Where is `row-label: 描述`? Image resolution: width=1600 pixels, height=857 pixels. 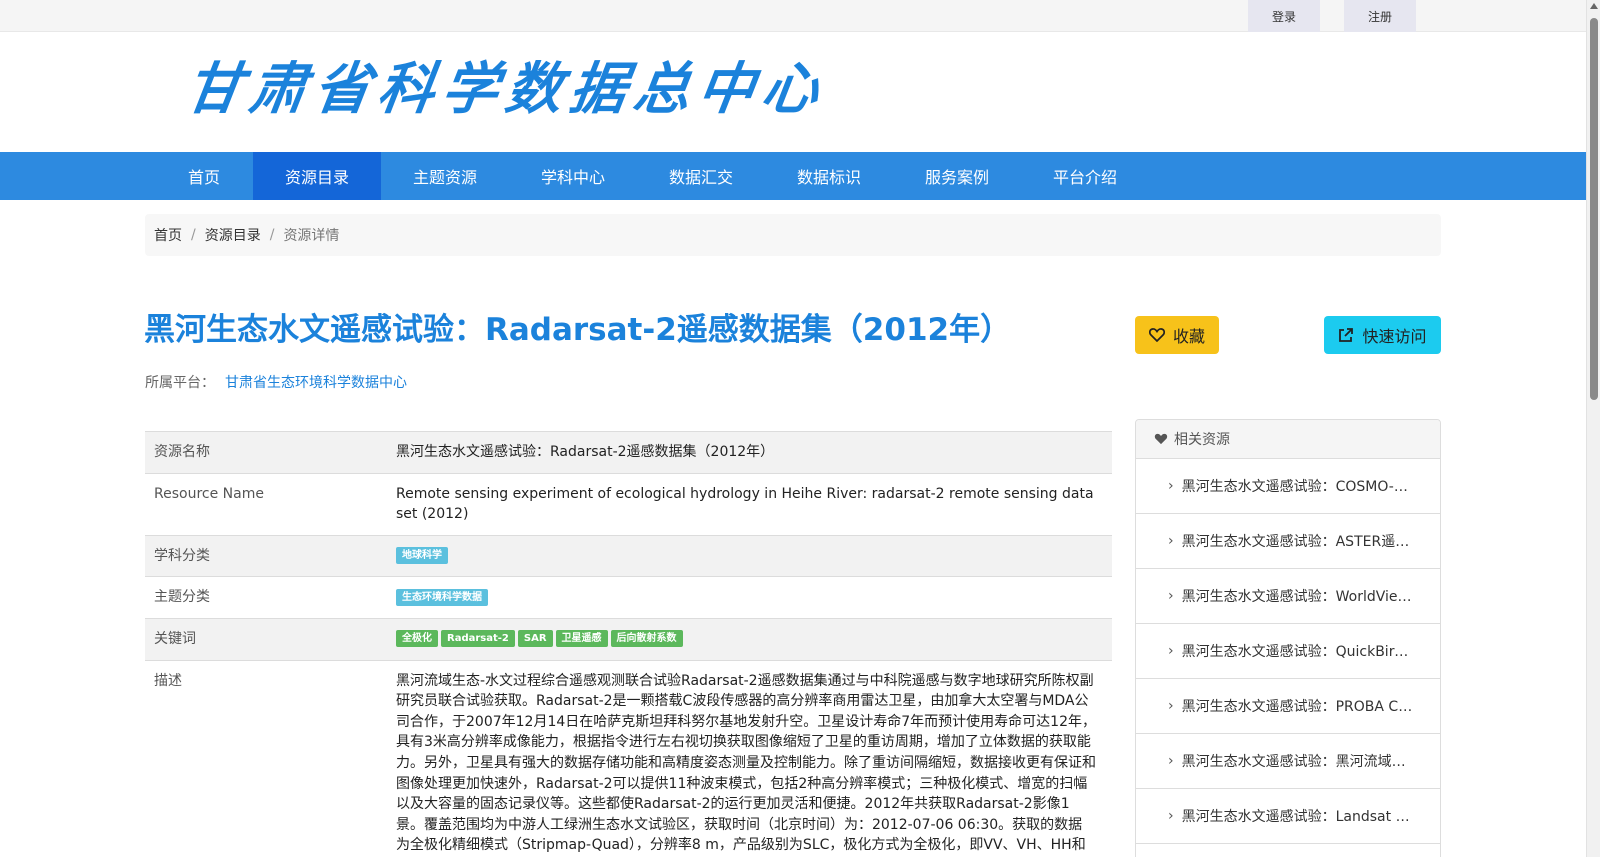
row-label: 描述 is located at coordinates (266, 758).